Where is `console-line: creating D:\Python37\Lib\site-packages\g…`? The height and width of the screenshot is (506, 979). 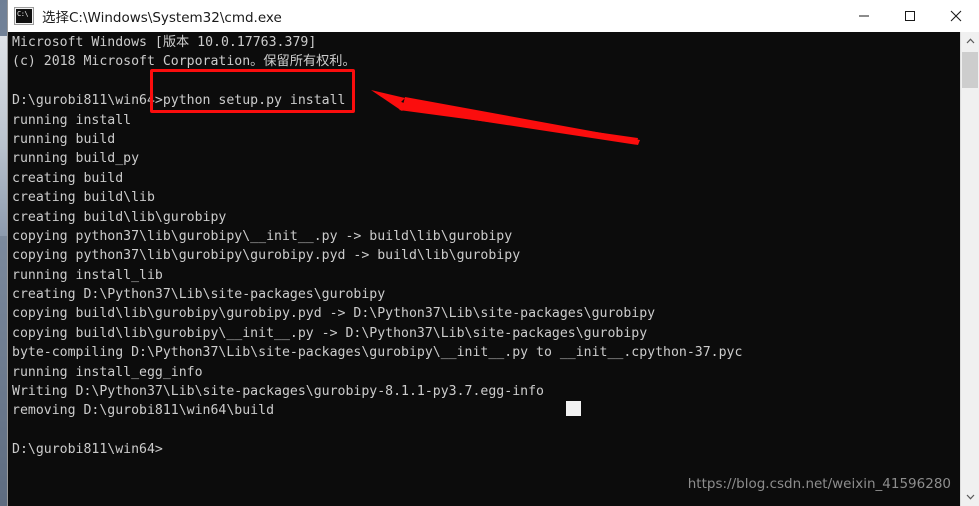 console-line: creating D:\Python37\Lib\site-packages\g… is located at coordinates (199, 295).